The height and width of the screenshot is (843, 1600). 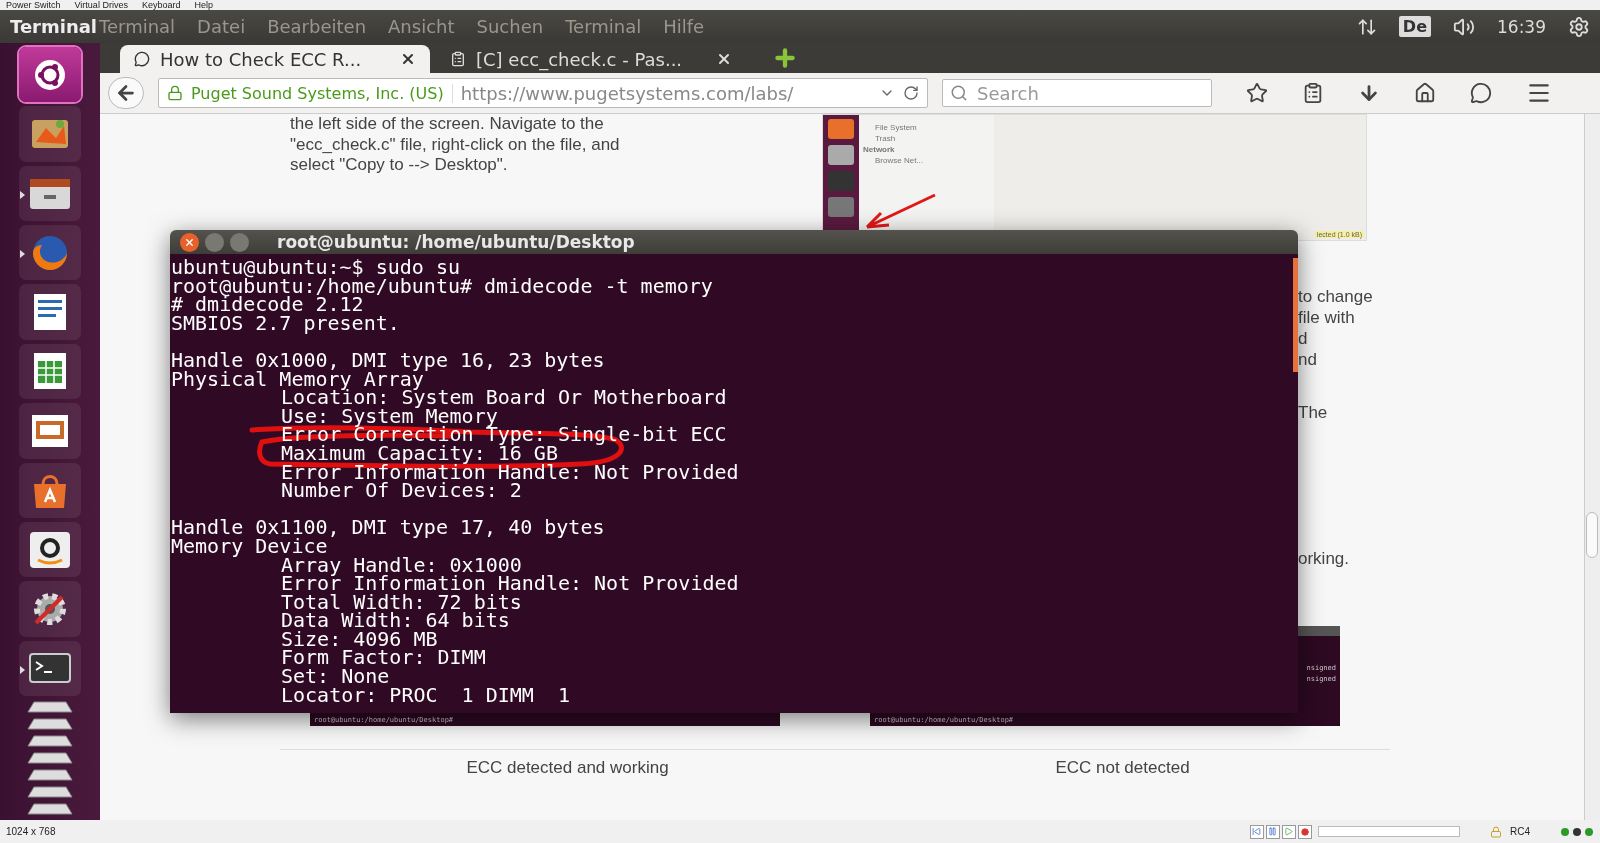 I want to click on sidebar-label: Trash, so click(x=886, y=138).